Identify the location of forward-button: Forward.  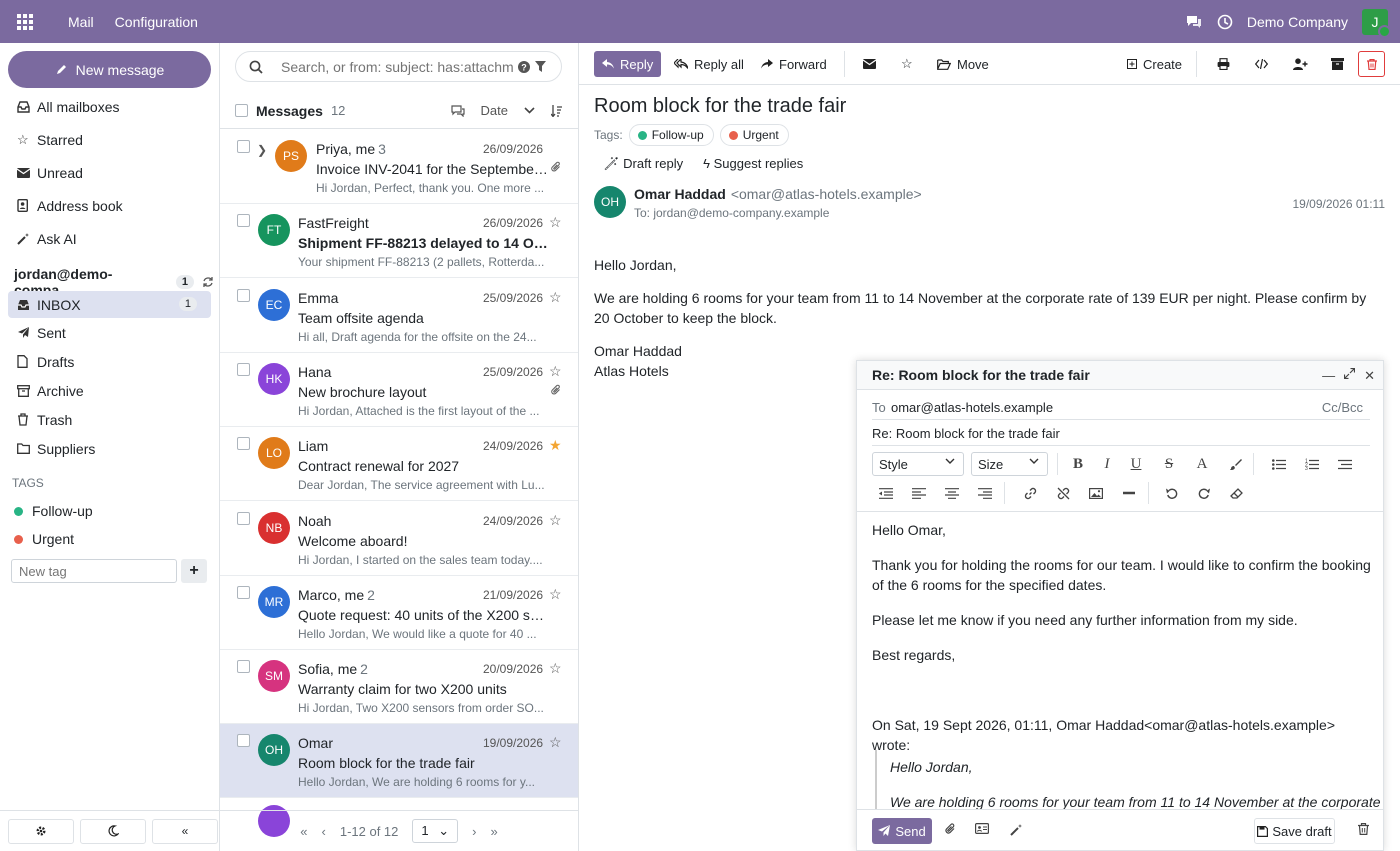
(794, 64).